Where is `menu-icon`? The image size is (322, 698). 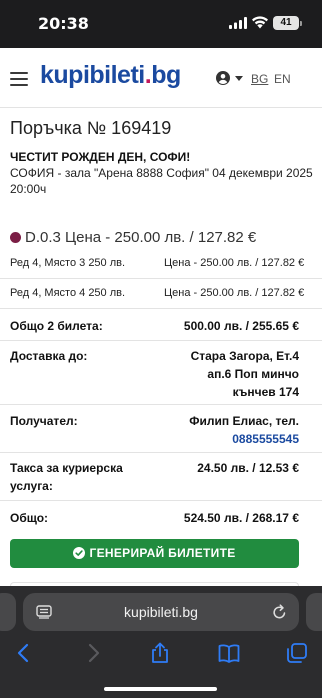
menu-icon is located at coordinates (19, 79).